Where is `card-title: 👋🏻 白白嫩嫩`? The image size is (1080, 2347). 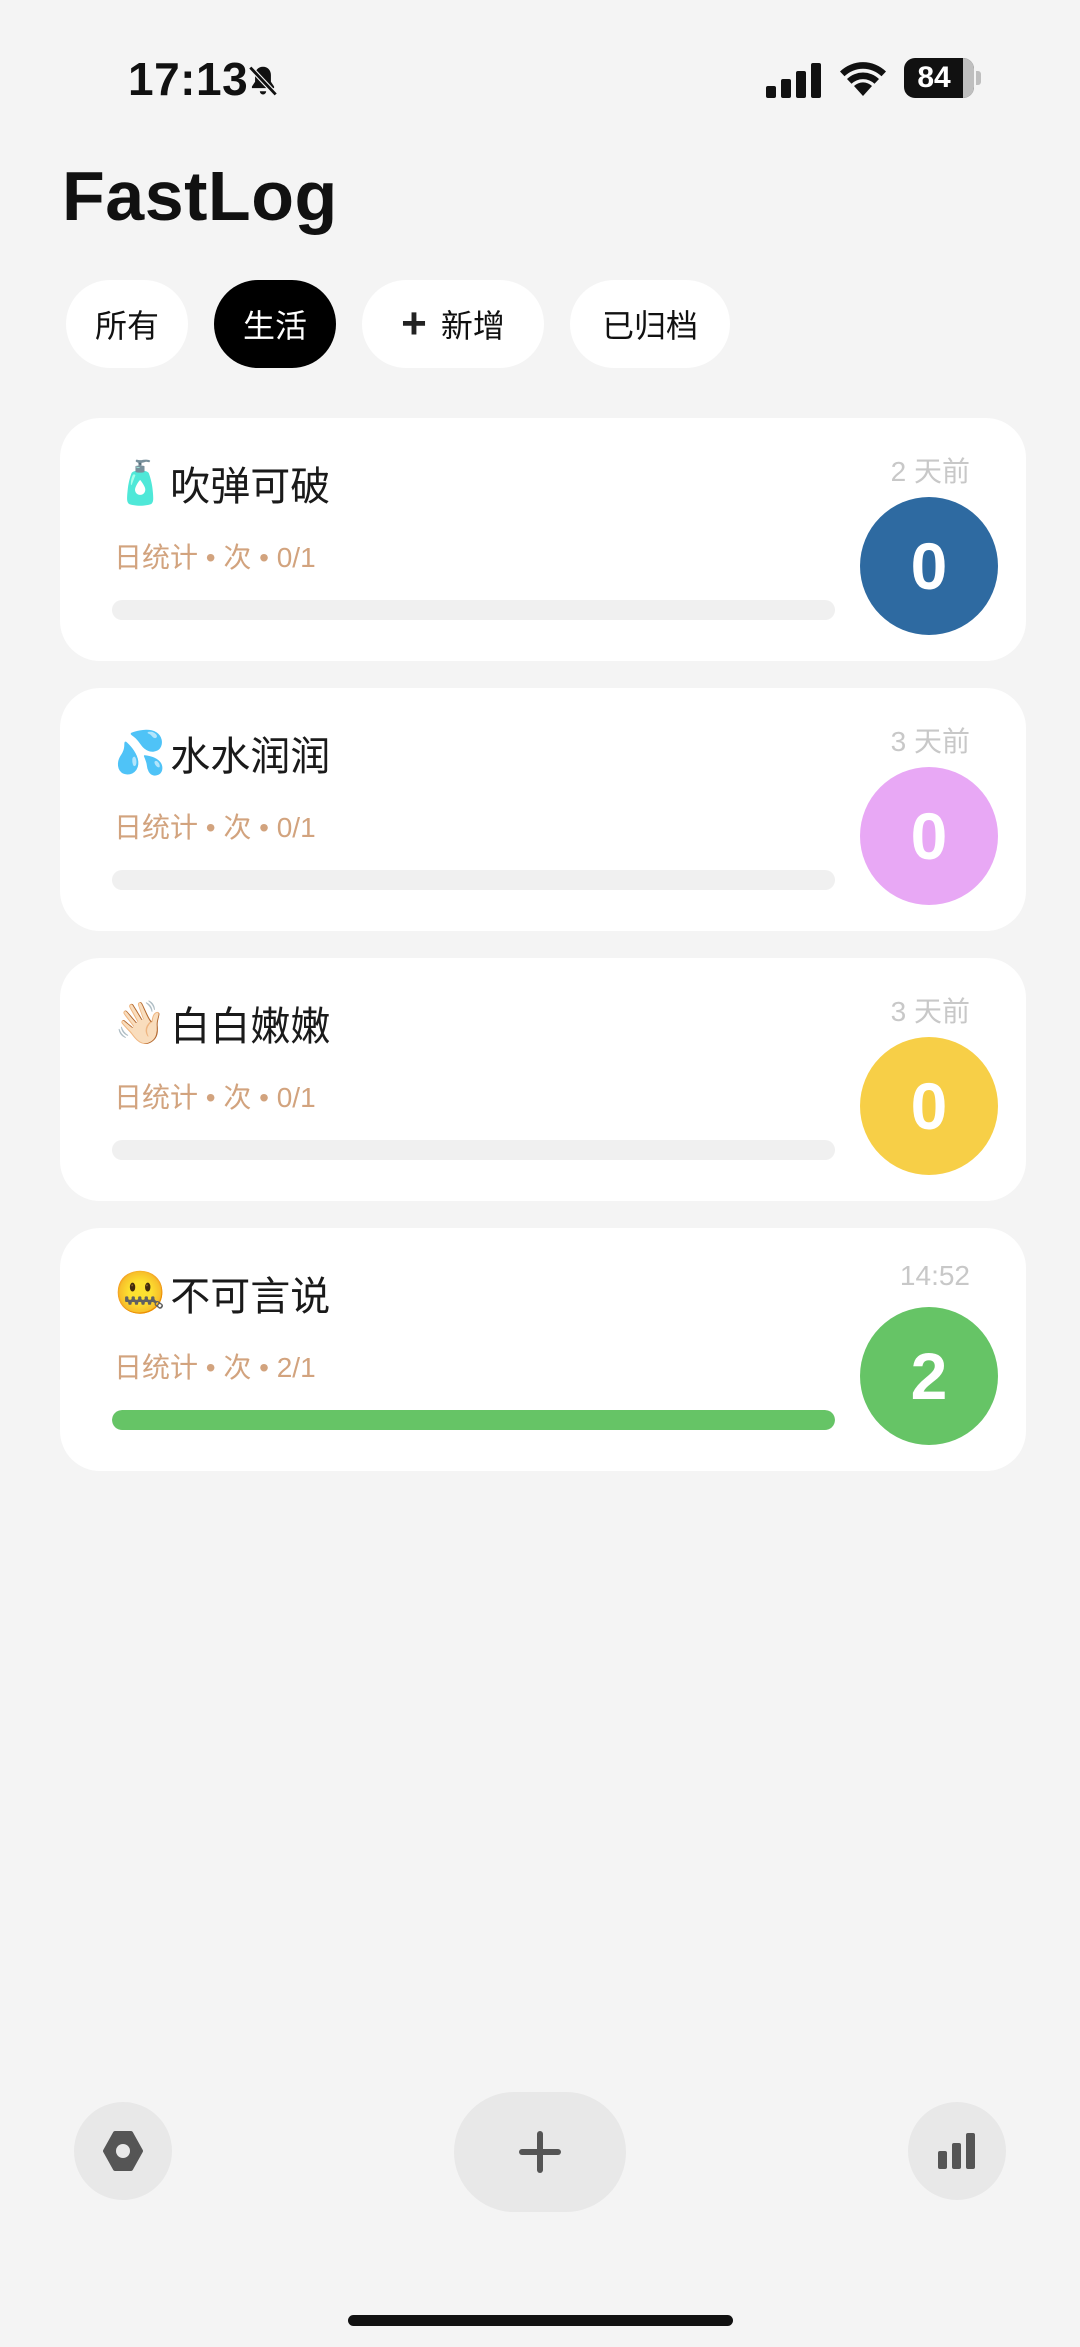 card-title: 👋🏻 白白嫩嫩 is located at coordinates (222, 1023).